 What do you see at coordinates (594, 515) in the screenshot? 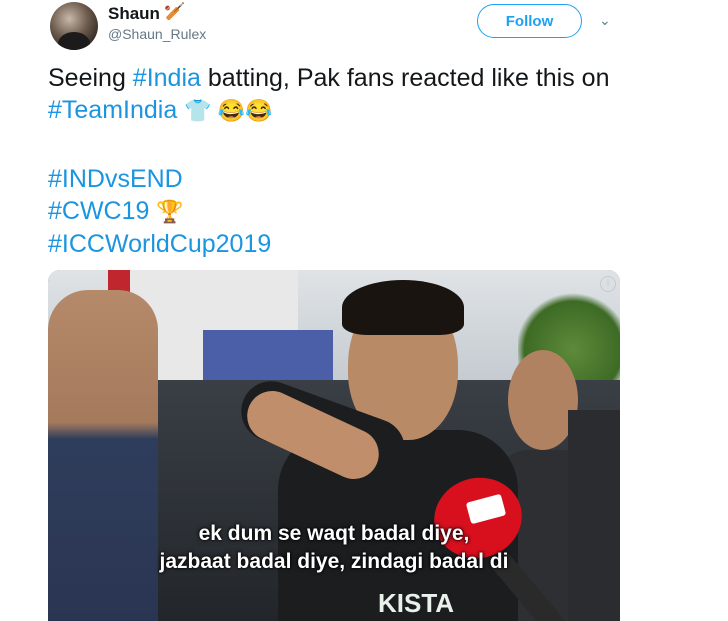
I see `person-far-right` at bounding box center [594, 515].